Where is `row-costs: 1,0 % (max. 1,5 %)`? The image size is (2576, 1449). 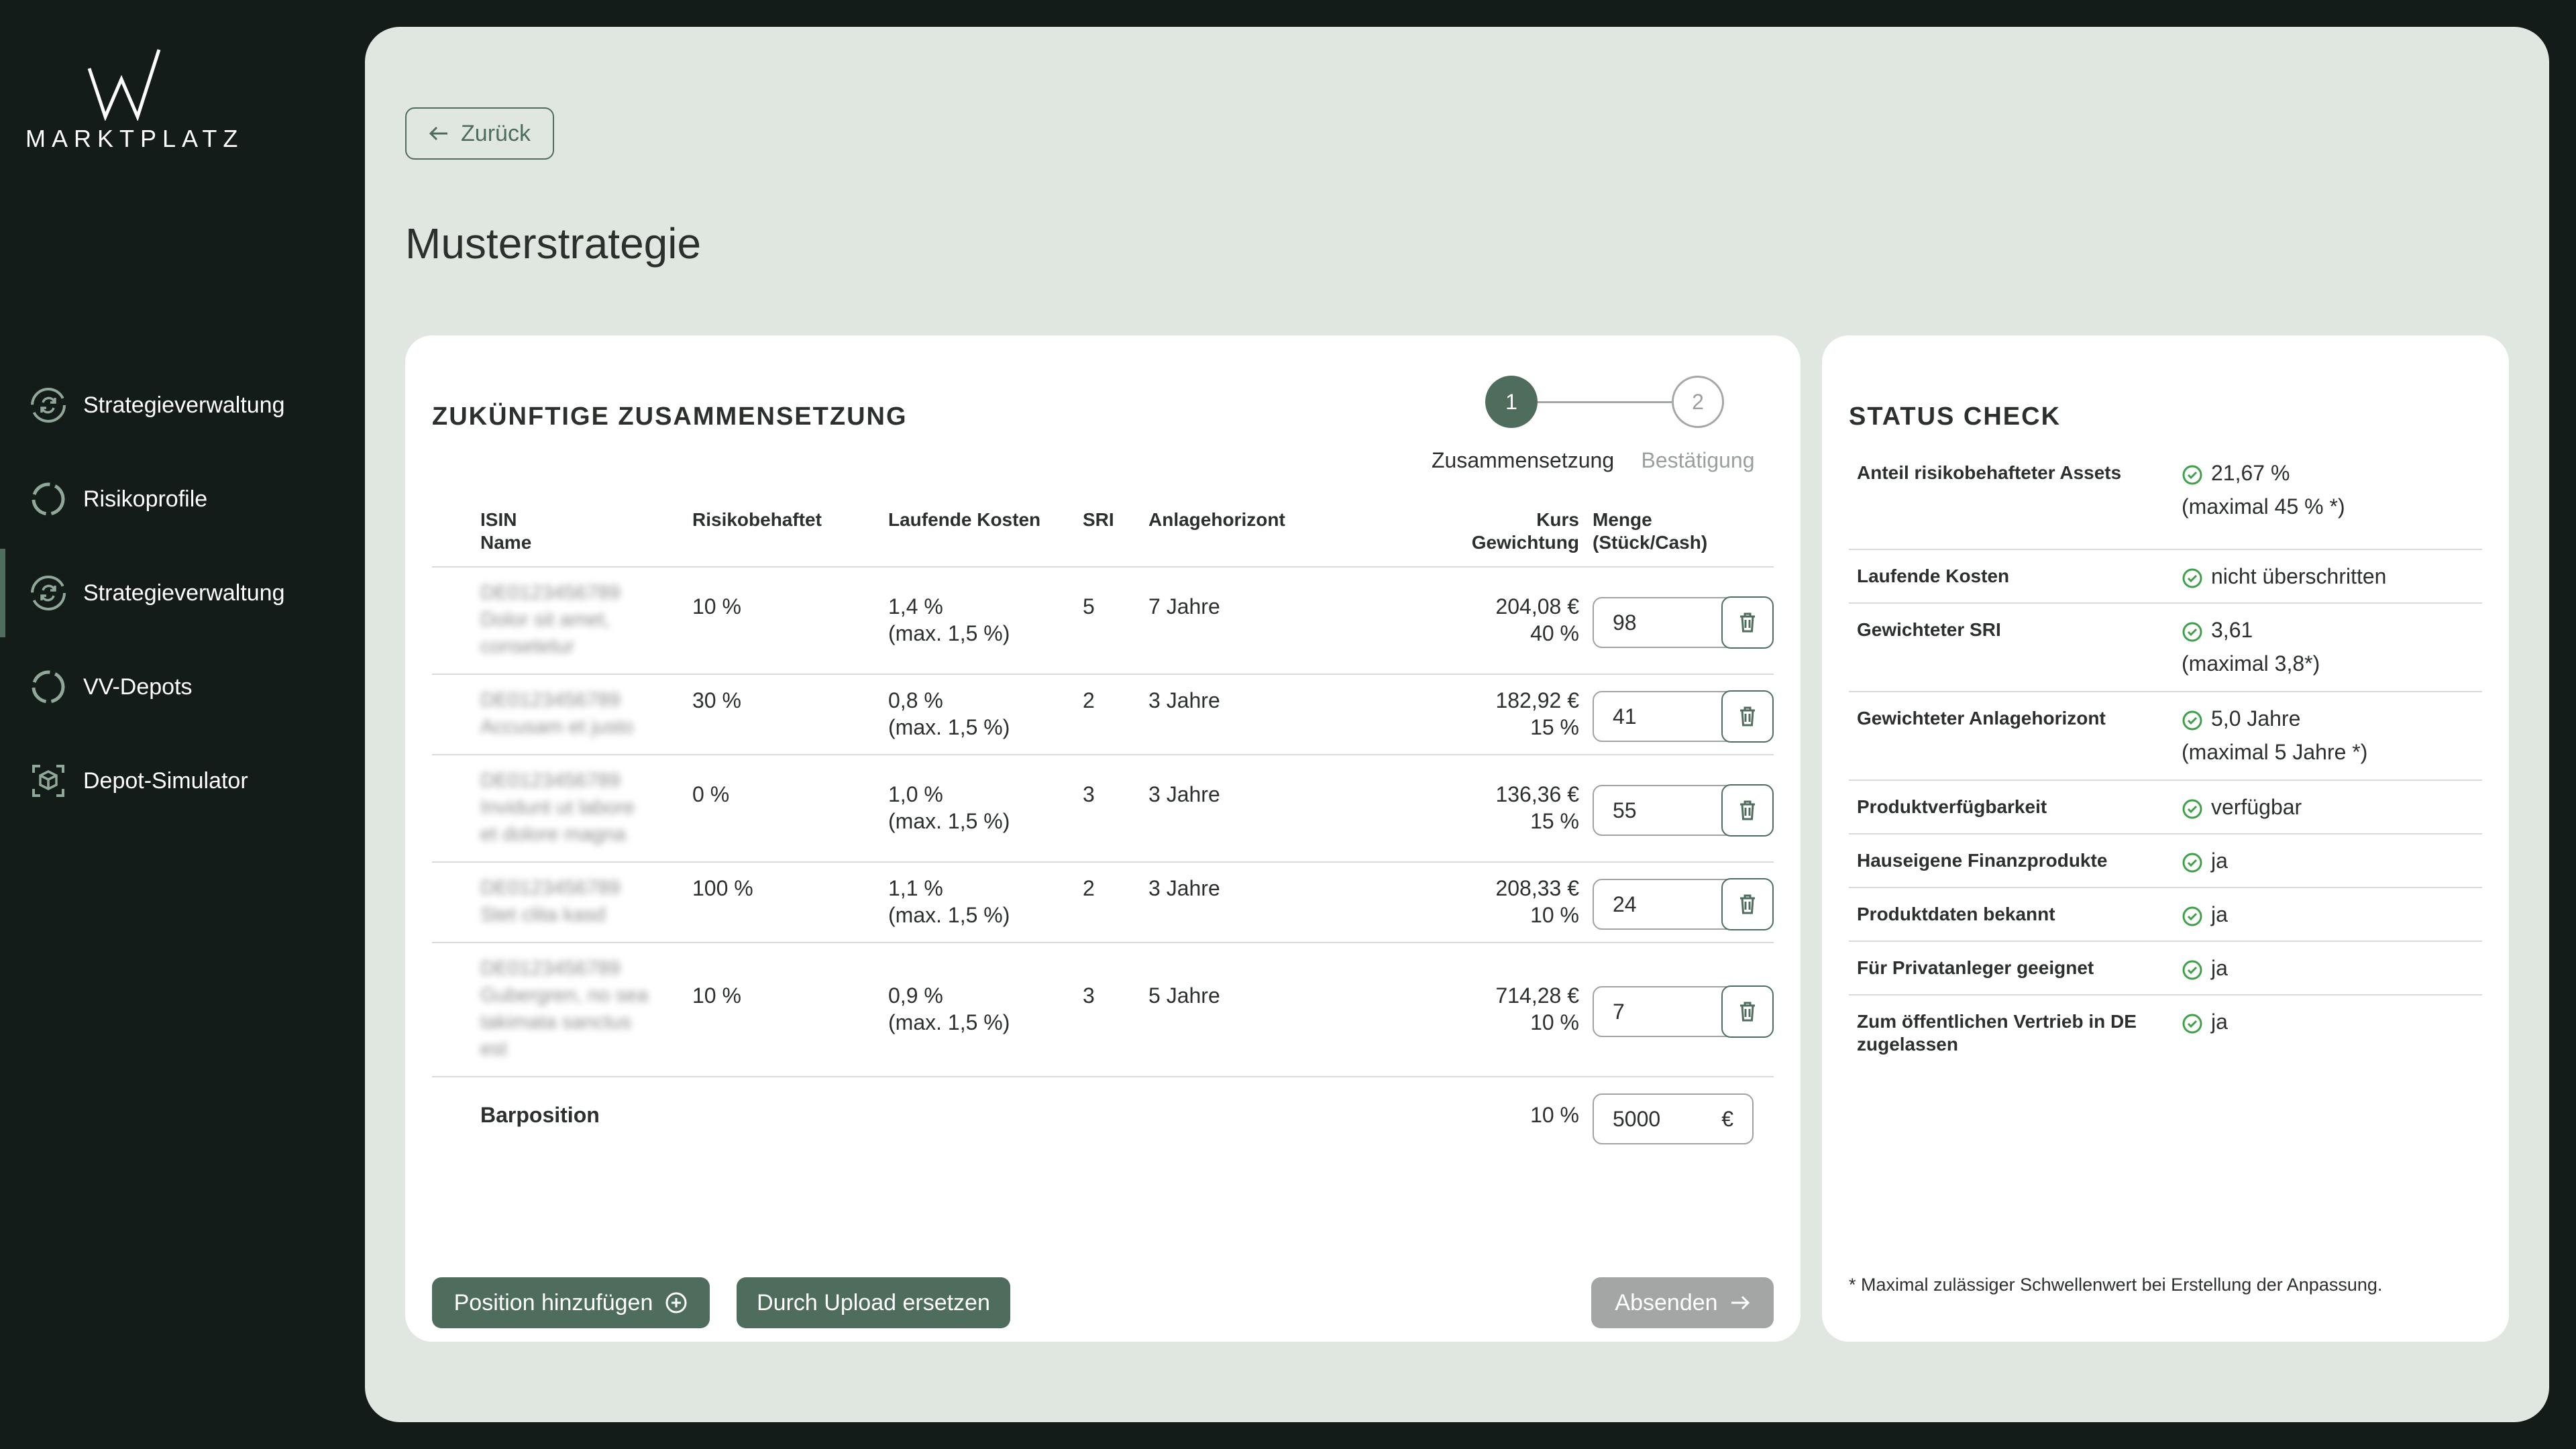 row-costs: 1,0 % (max. 1,5 %) is located at coordinates (949, 807).